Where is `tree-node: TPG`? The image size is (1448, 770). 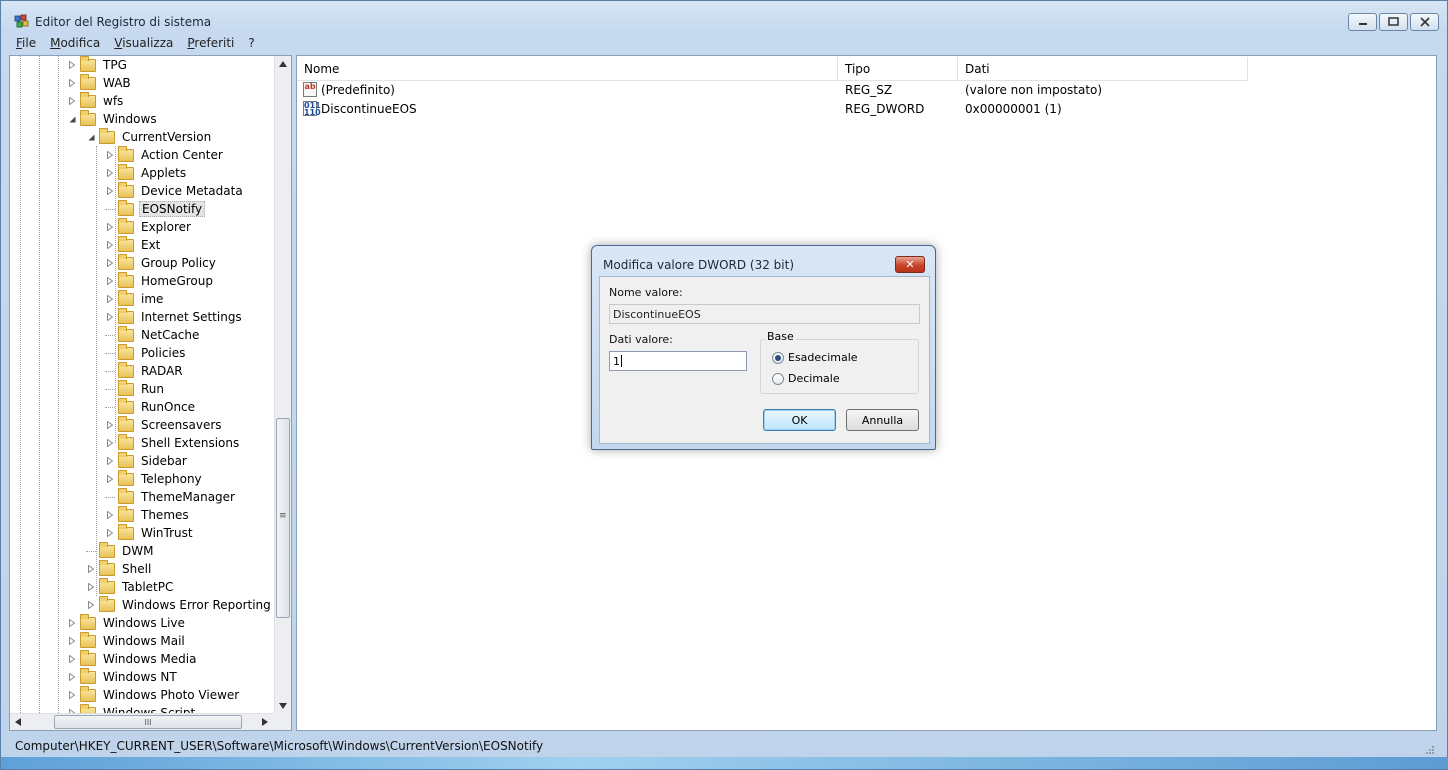
tree-node: TPG is located at coordinates (98, 65).